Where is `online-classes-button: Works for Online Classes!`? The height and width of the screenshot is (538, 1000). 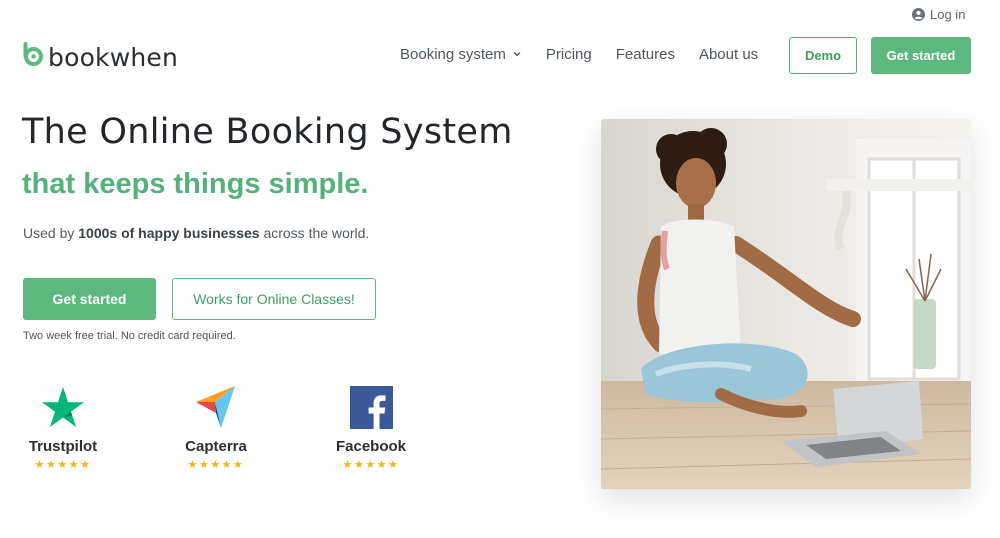
online-classes-button: Works for Online Classes! is located at coordinates (274, 299).